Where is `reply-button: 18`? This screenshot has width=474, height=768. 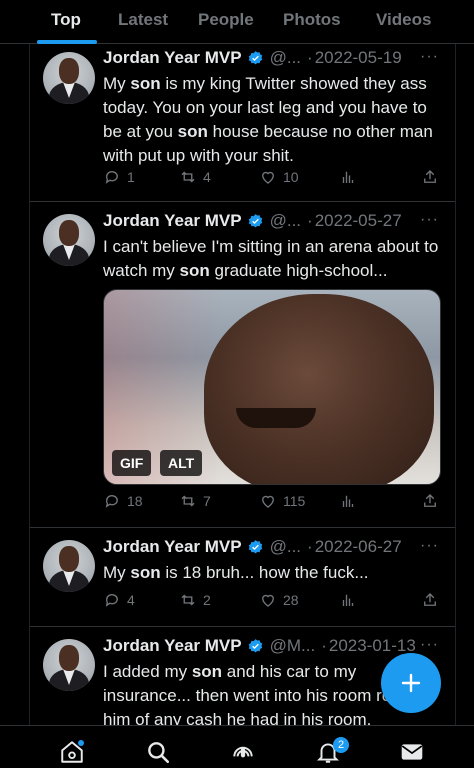 reply-button: 18 is located at coordinates (123, 501).